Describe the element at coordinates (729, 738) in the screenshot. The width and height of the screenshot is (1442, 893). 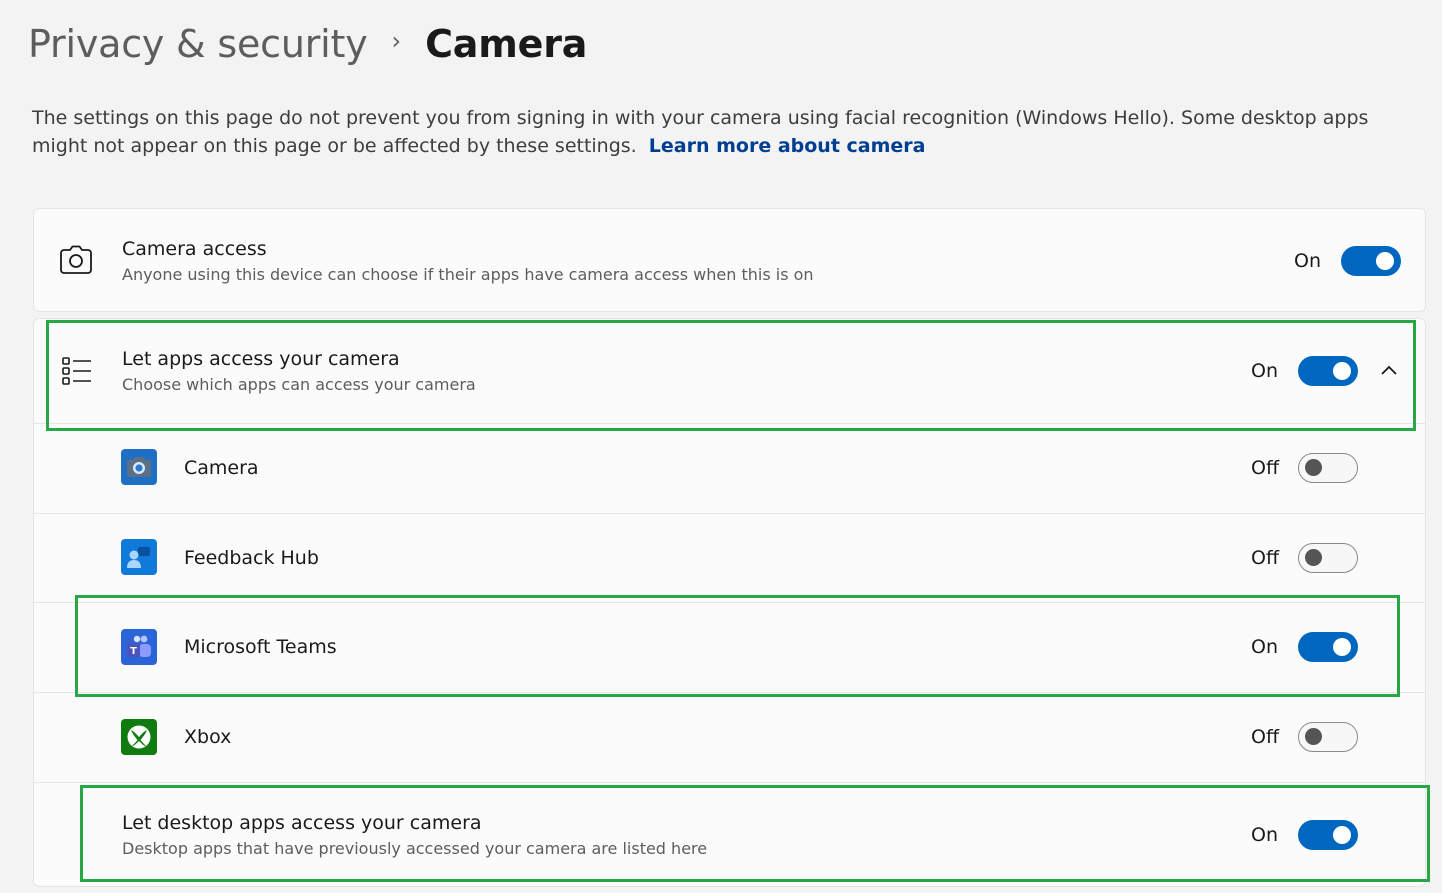
I see `app-row-xbox: Xbox Off` at that location.